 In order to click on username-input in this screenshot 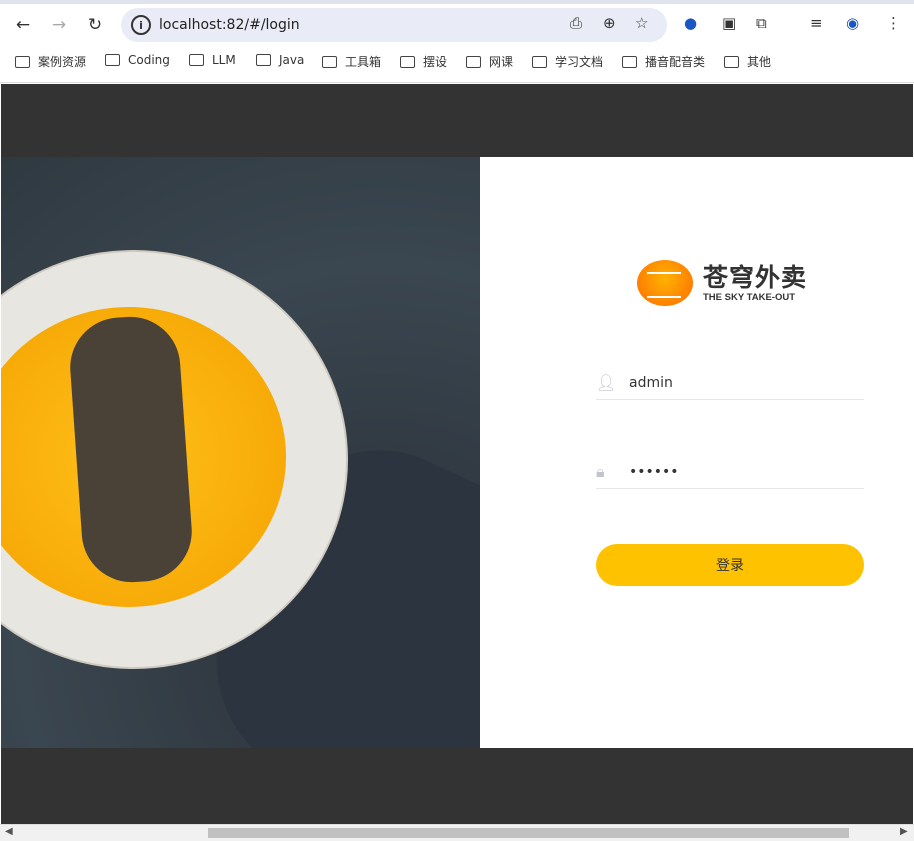, I will do `click(739, 382)`.